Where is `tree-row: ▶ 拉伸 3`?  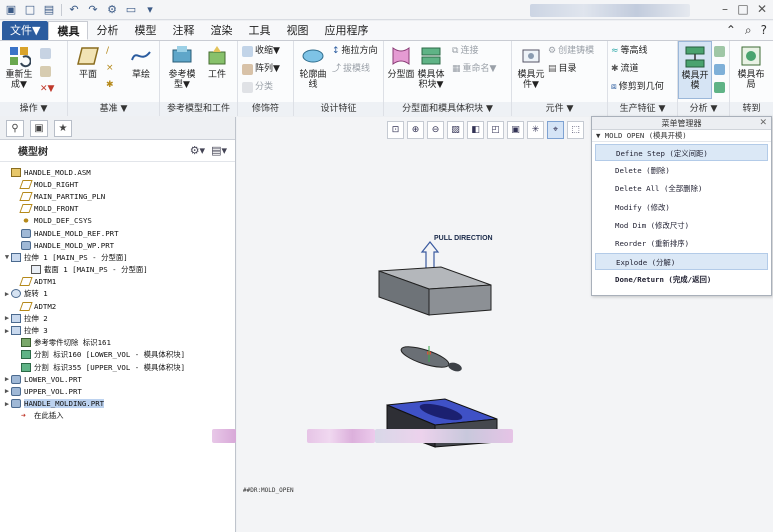 tree-row: ▶ 拉伸 3 is located at coordinates (117, 330).